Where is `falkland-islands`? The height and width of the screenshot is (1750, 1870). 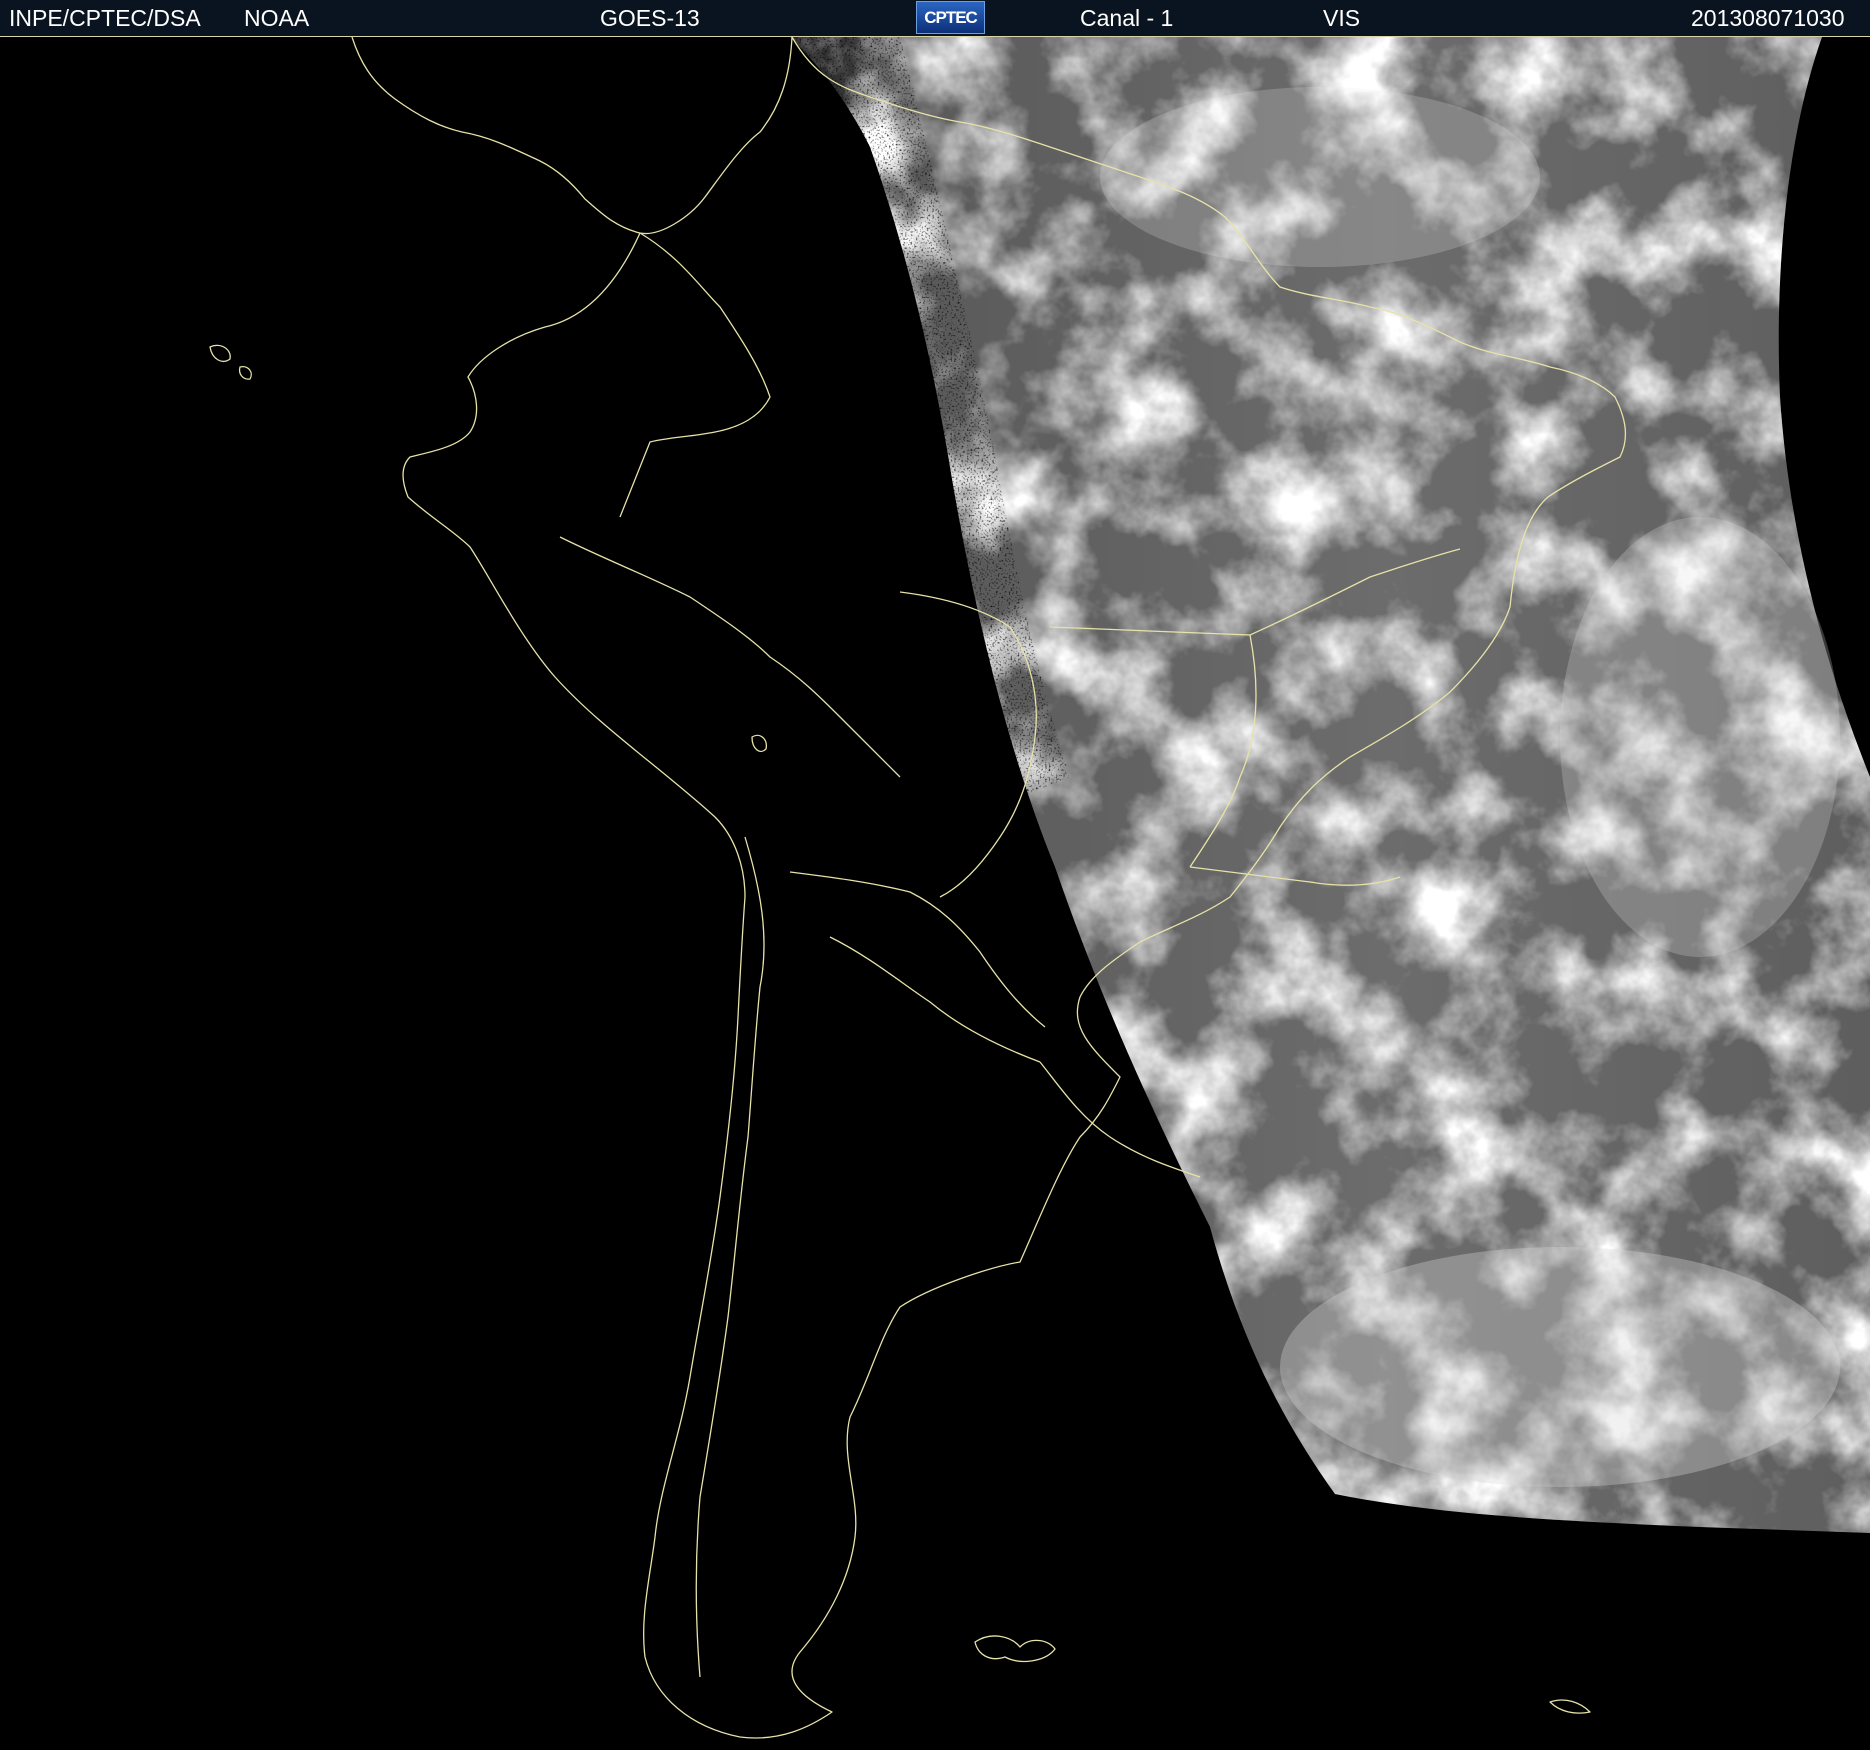
falkland-islands is located at coordinates (1015, 1649).